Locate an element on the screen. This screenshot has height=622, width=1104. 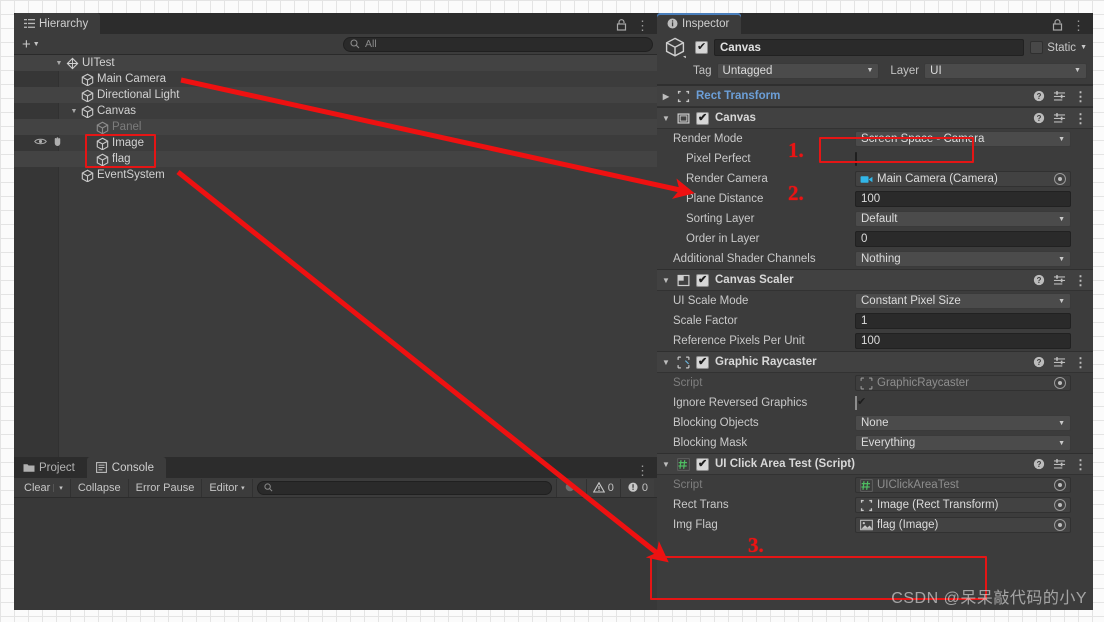
log-count-toggle is located at coordinates (570, 487).